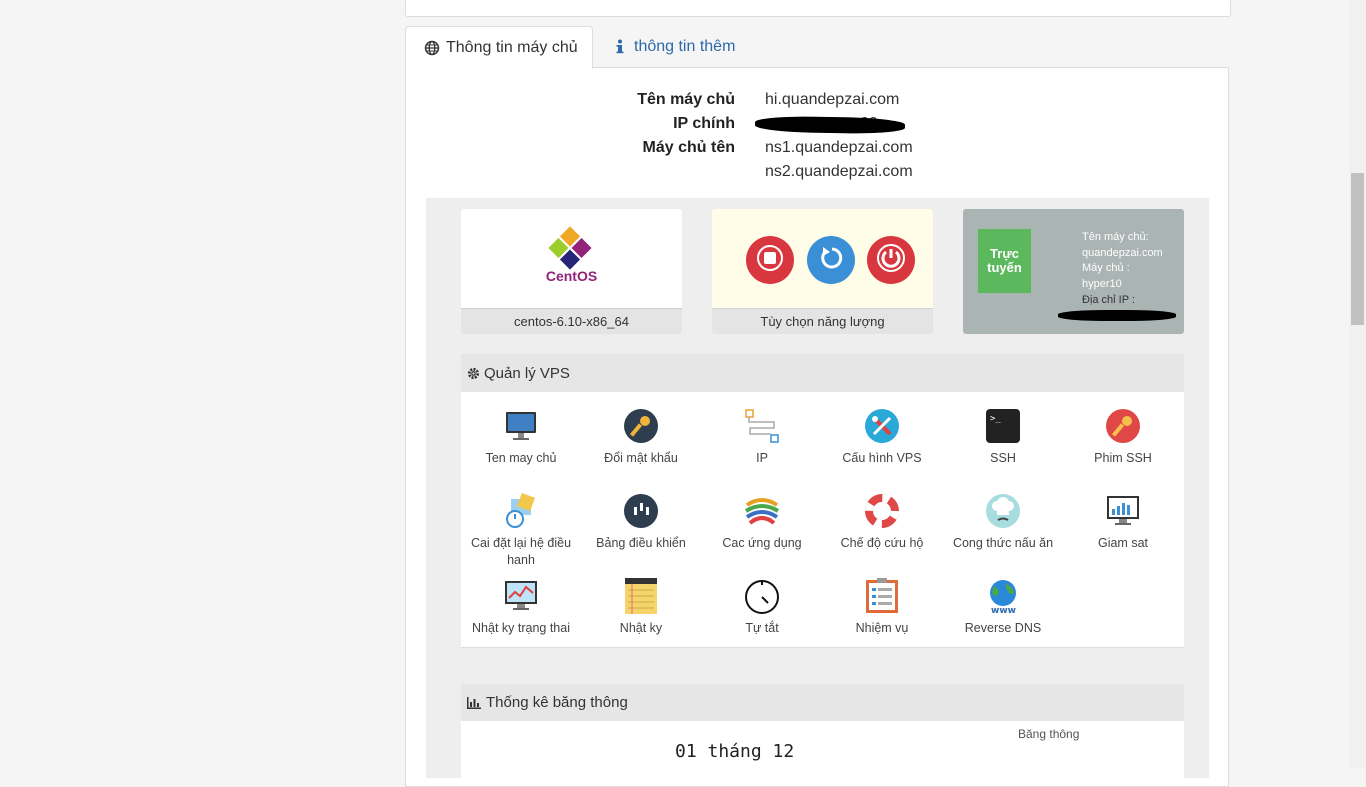  Describe the element at coordinates (839, 171) in the screenshot. I see `nameserver-2: ns2.quandepzai.com` at that location.